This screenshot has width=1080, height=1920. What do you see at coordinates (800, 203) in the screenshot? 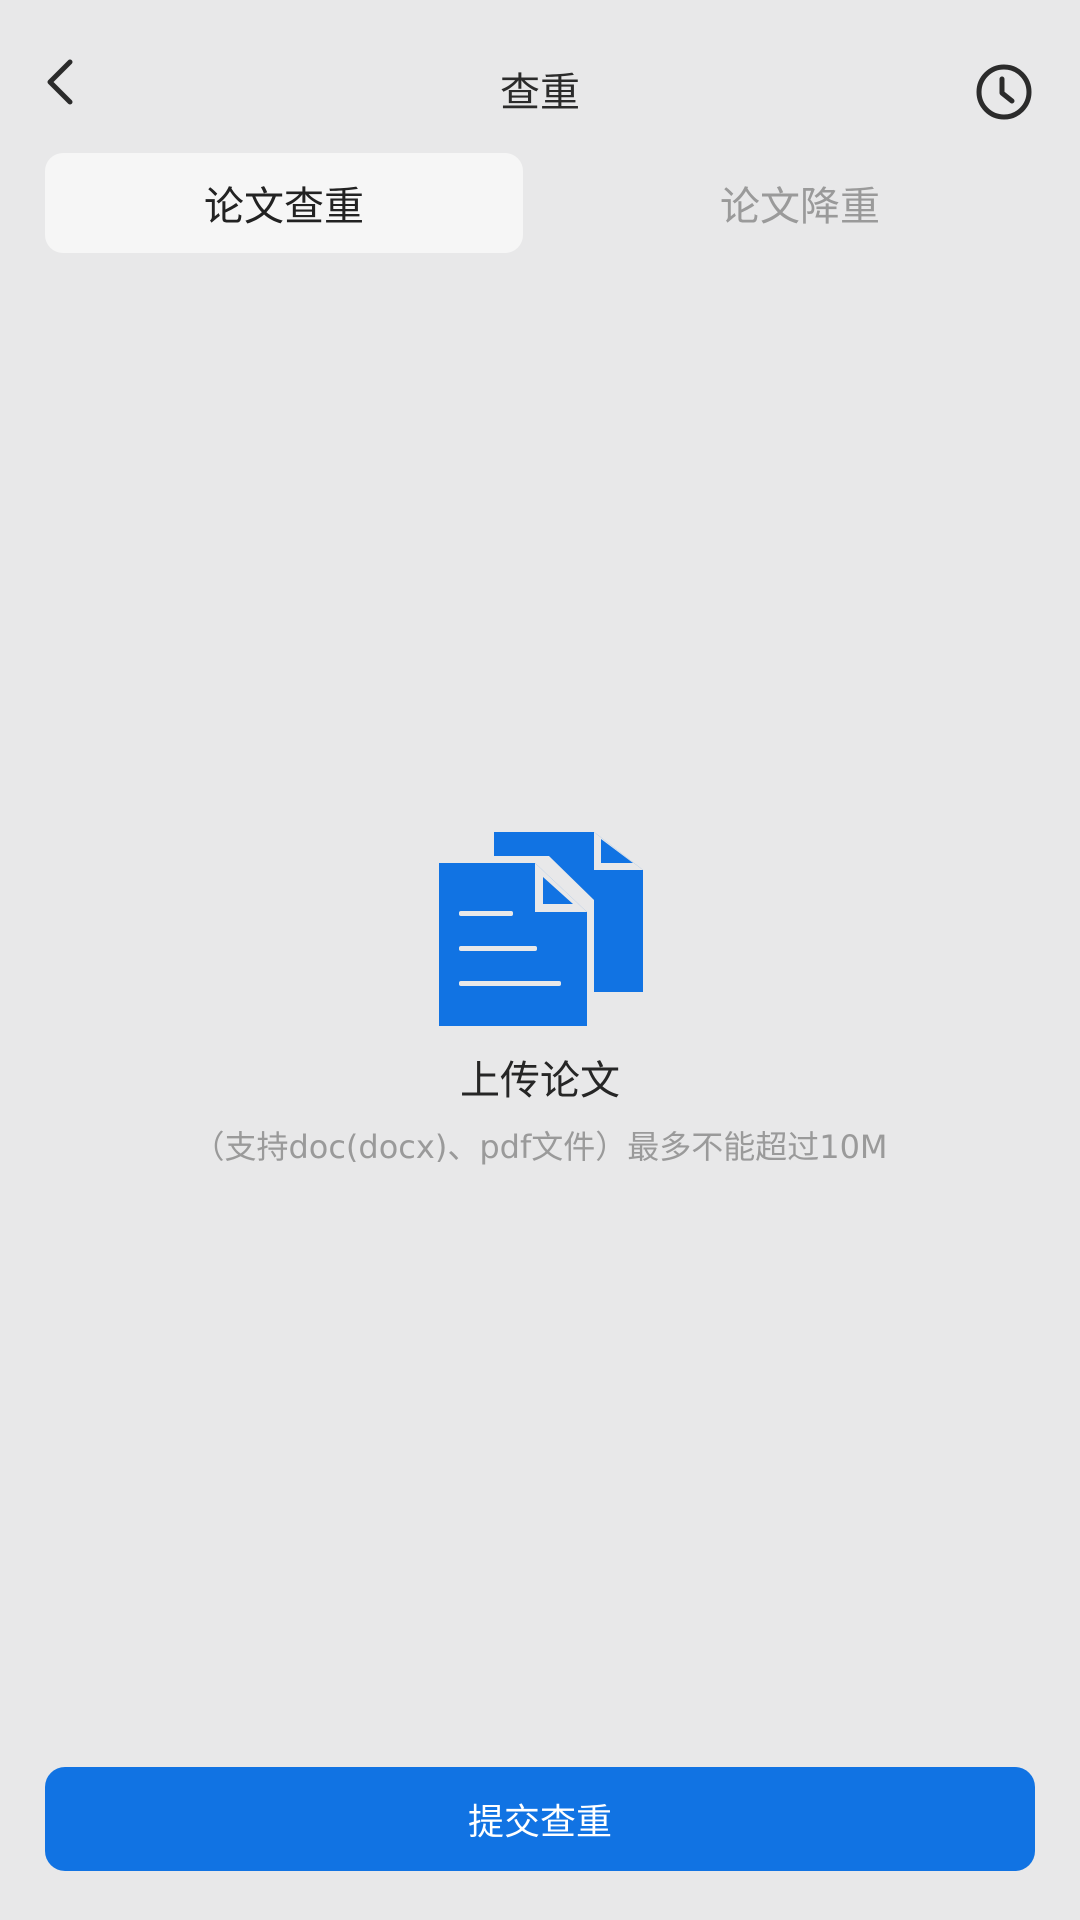
I see `tab-paper-reduce: 论文降重` at bounding box center [800, 203].